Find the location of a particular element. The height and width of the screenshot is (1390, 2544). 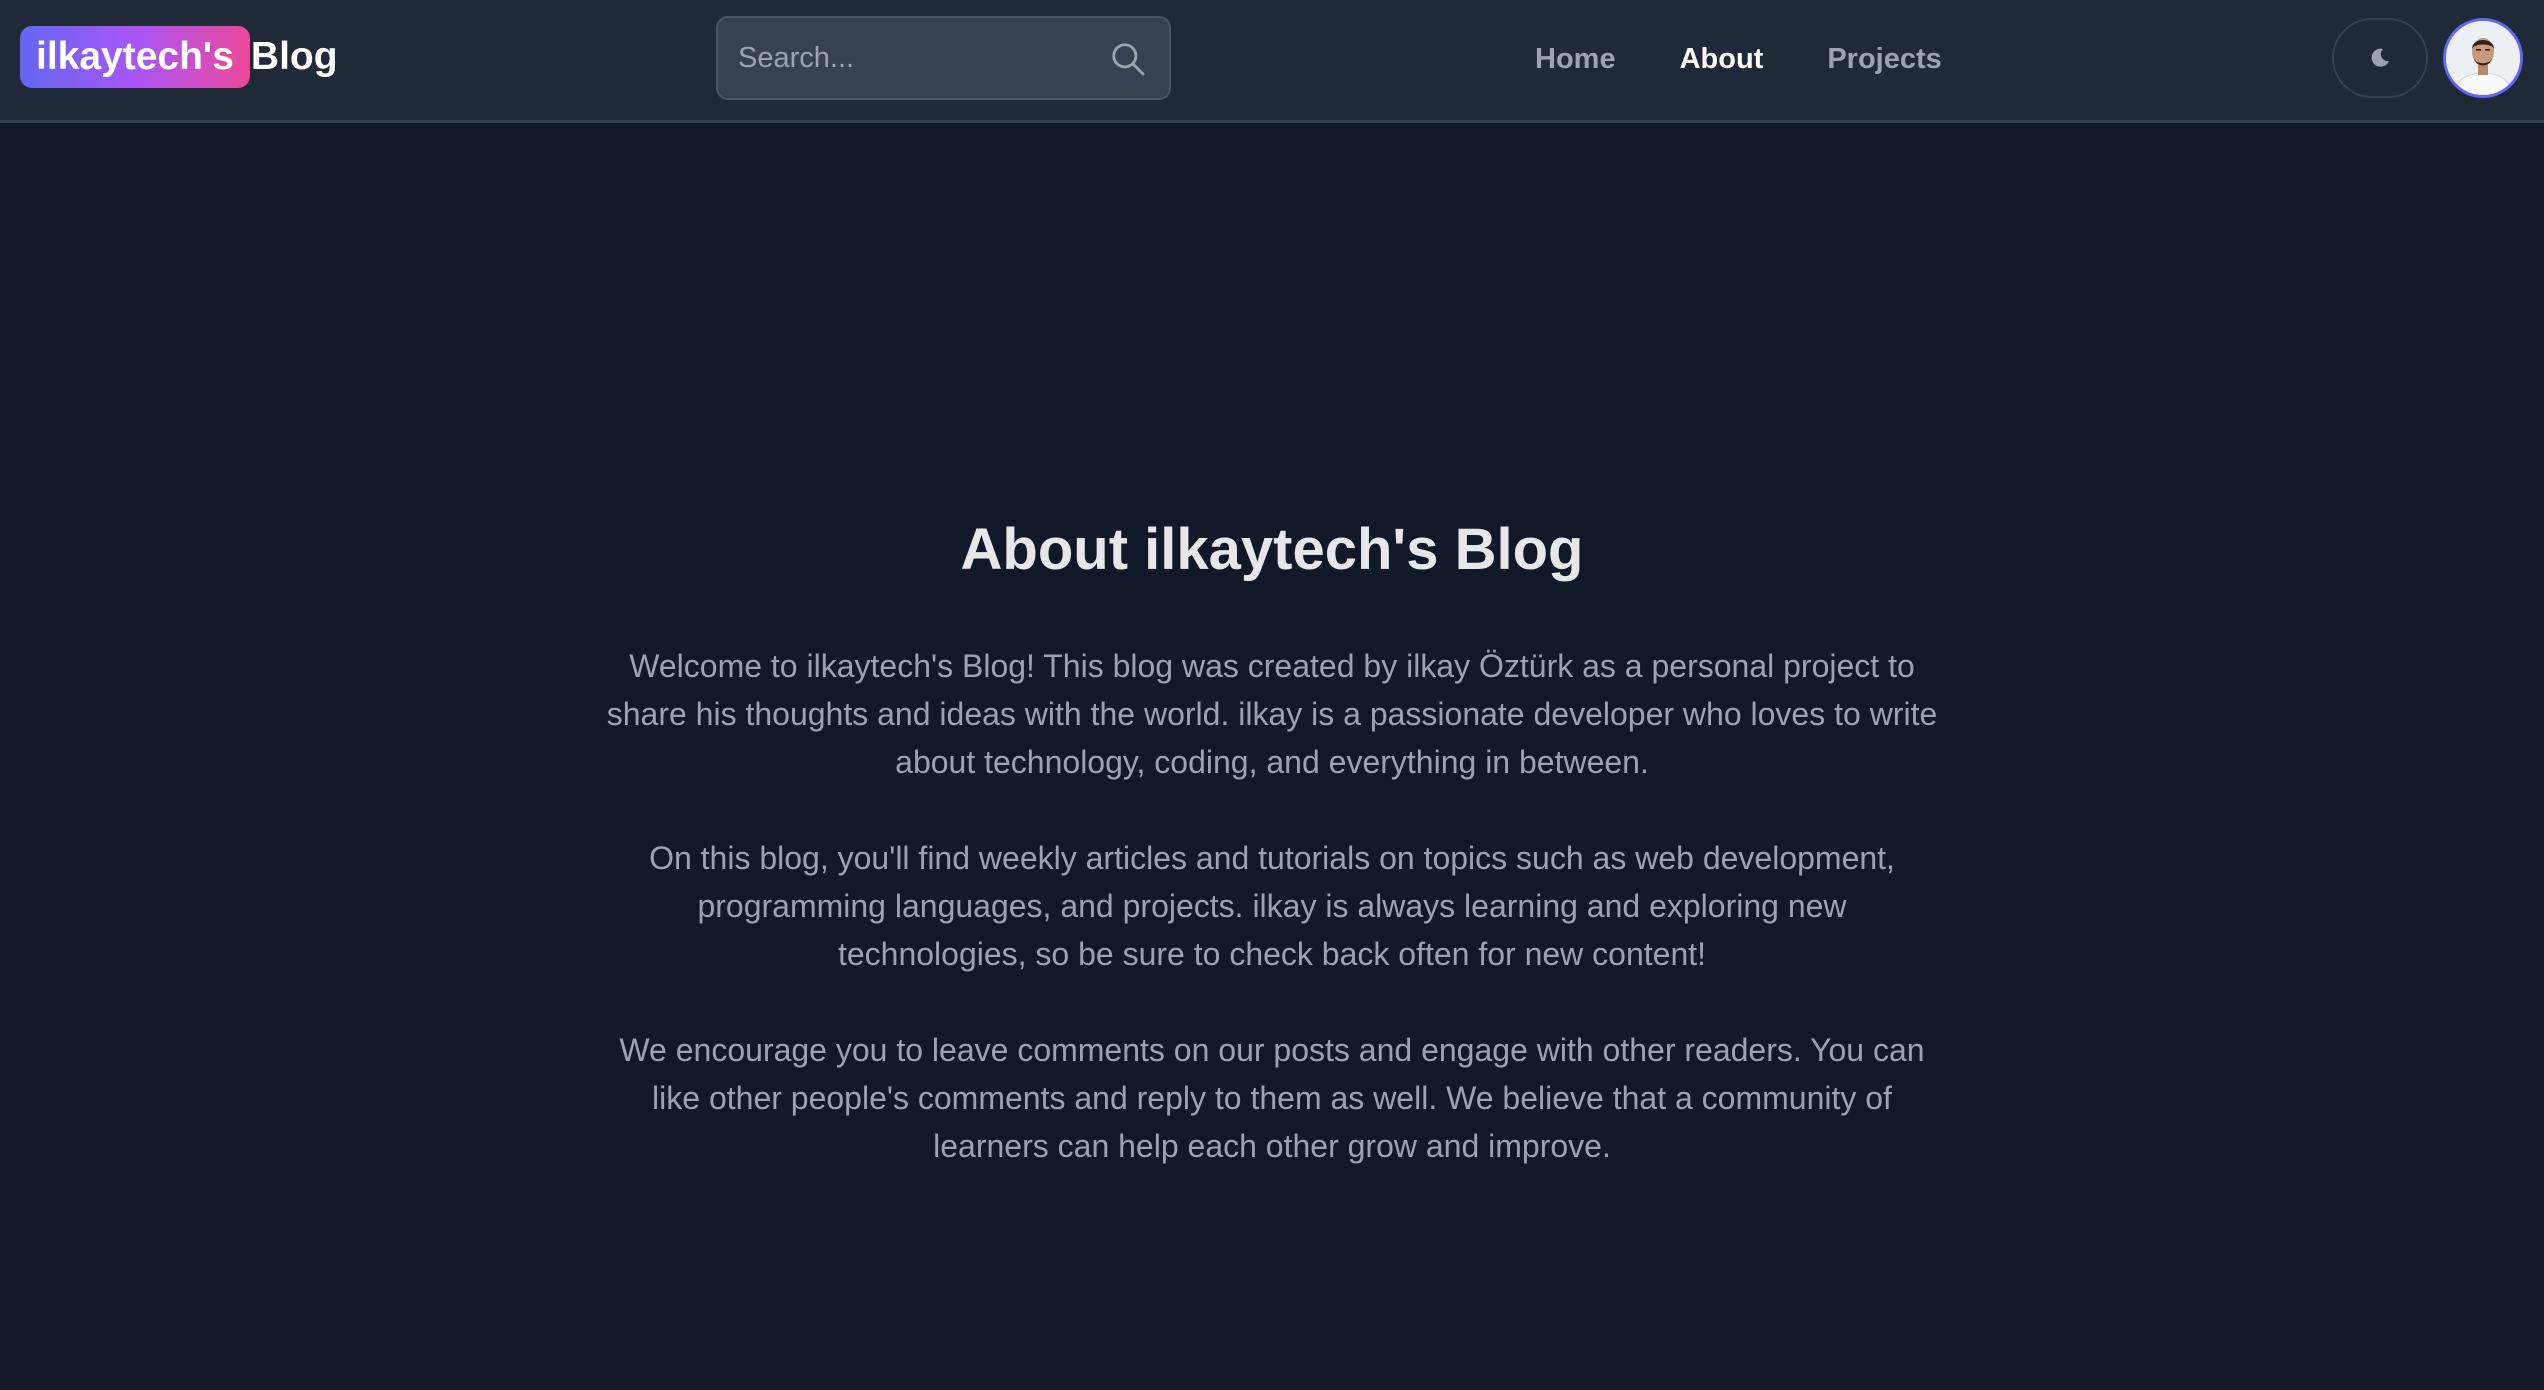

nav-link-home: Home is located at coordinates (1575, 59).